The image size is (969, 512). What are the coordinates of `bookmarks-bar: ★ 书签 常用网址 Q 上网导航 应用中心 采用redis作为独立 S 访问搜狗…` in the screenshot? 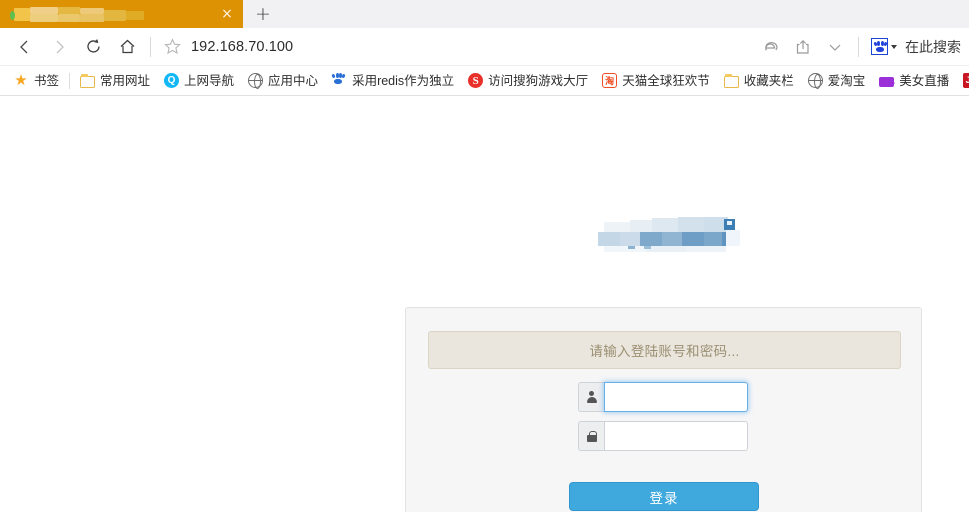 It's located at (484, 81).